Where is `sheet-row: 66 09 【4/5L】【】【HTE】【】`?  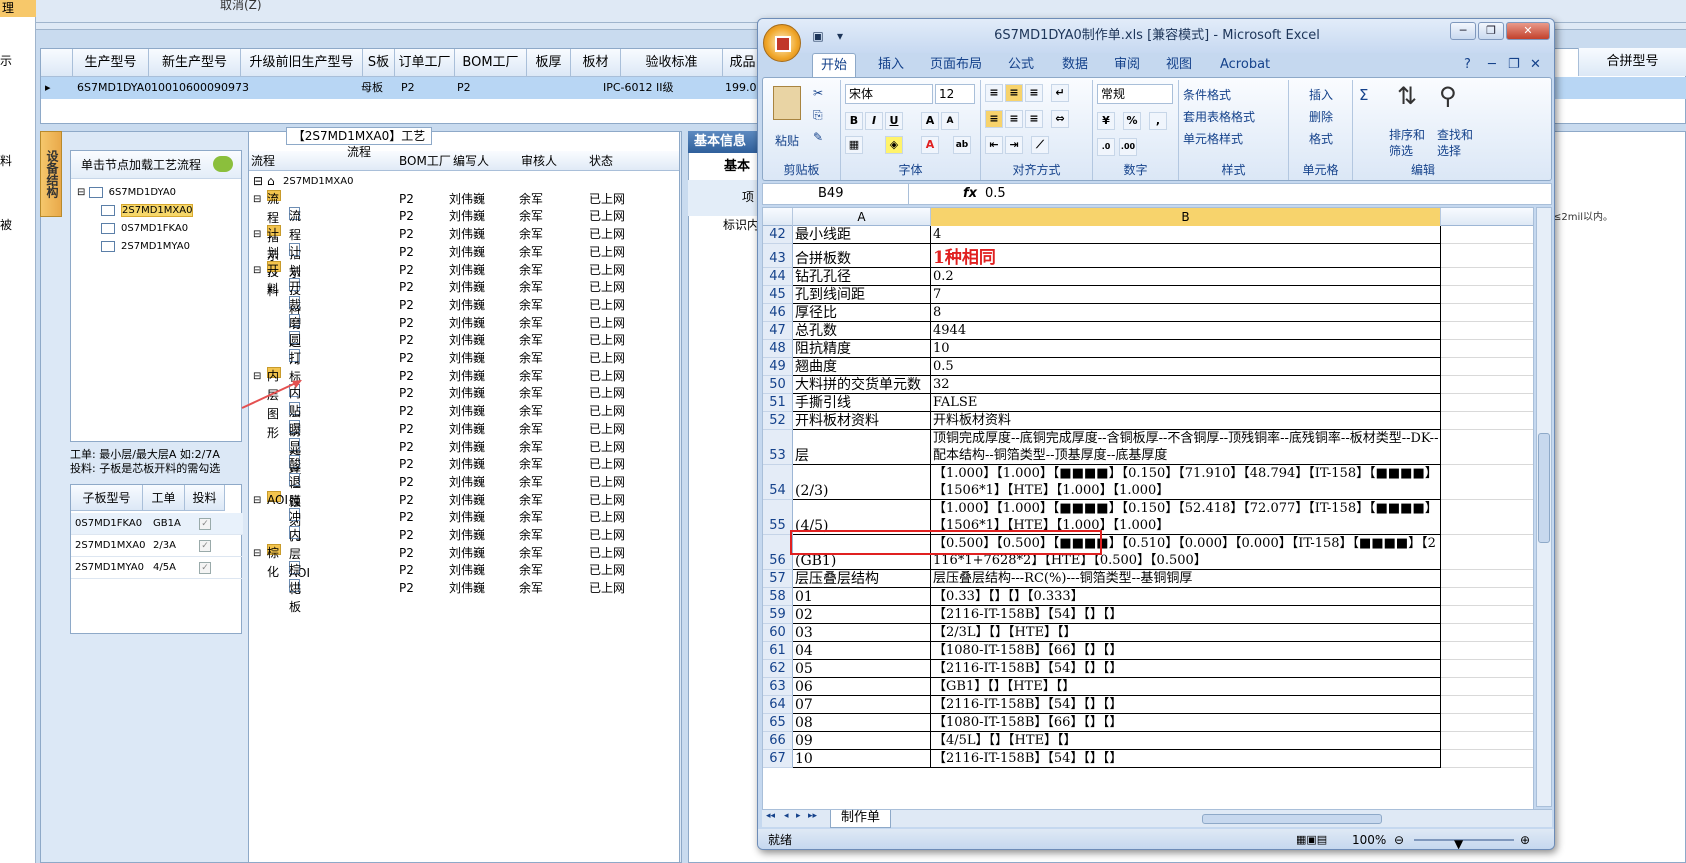 sheet-row: 66 09 【4/5L】【】【HTE】【】 is located at coordinates (1148, 741).